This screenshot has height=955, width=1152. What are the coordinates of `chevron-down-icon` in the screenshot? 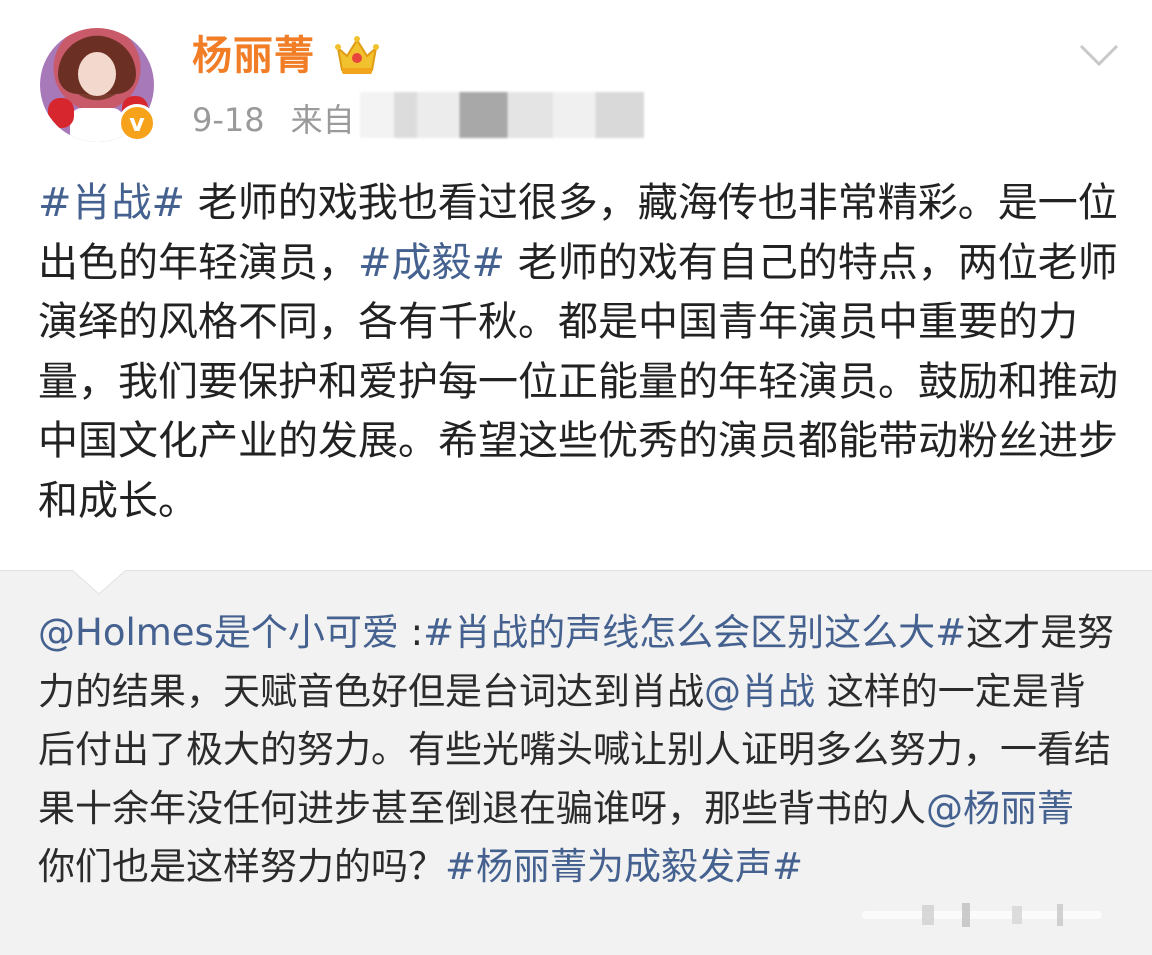 It's located at (1099, 55).